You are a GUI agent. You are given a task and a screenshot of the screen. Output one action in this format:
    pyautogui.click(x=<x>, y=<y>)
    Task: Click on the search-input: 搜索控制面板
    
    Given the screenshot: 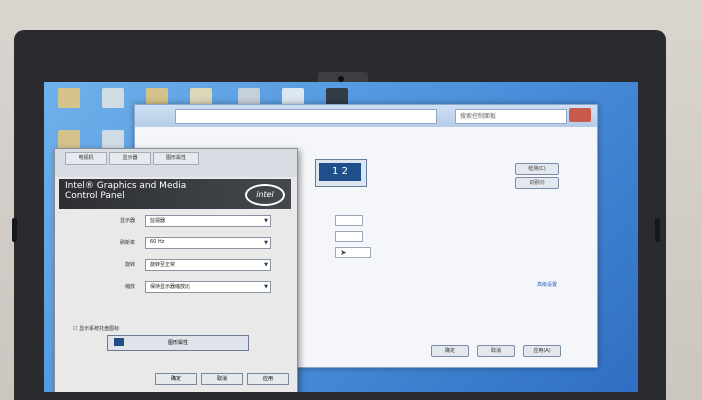 What is the action you would take?
    pyautogui.click(x=511, y=116)
    